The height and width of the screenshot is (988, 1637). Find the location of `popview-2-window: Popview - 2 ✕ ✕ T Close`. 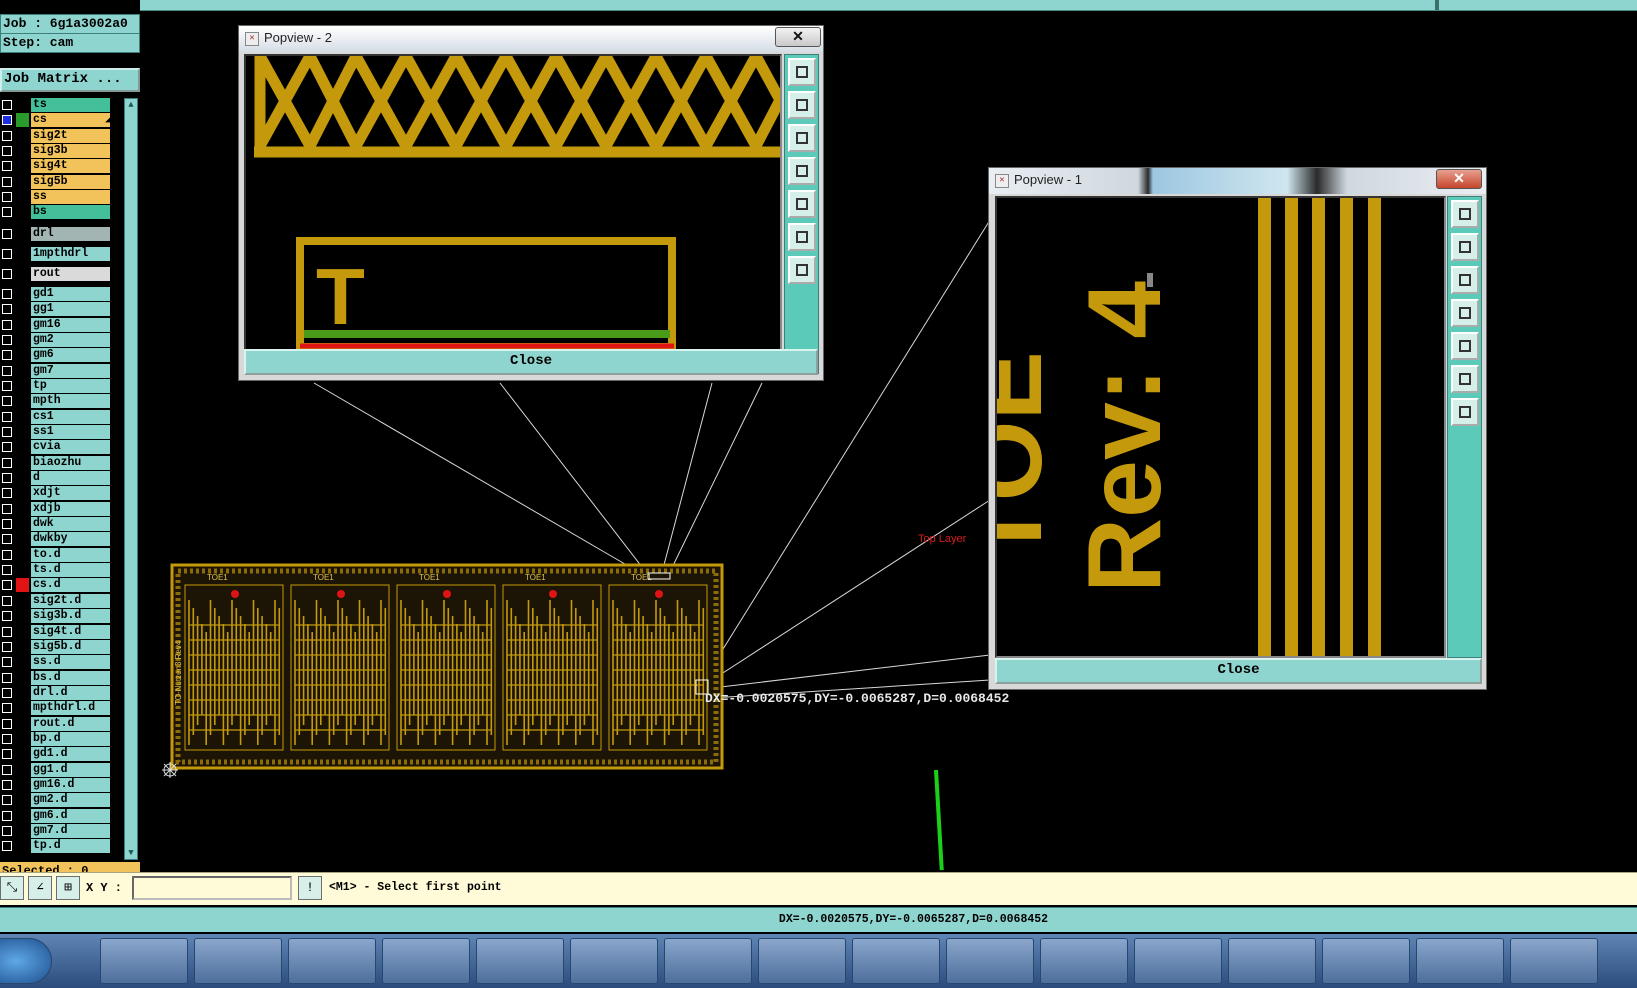

popview-2-window: Popview - 2 ✕ ✕ T Close is located at coordinates (531, 203).